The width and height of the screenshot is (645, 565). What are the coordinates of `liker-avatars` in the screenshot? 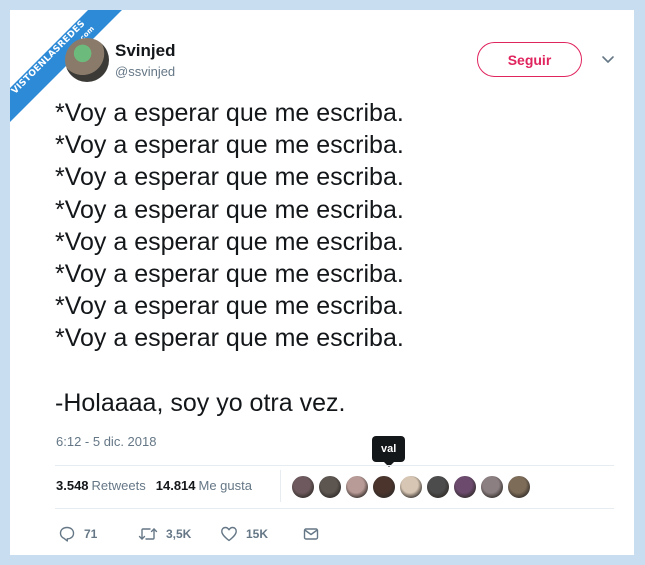 It's located at (411, 487).